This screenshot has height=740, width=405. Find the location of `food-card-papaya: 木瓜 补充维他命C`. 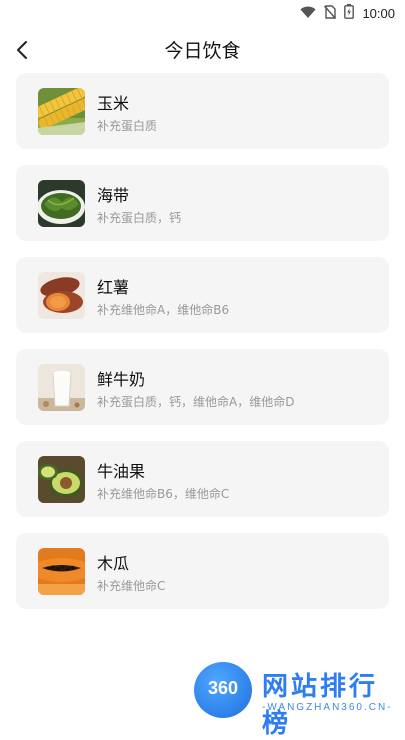

food-card-papaya: 木瓜 补充维他命C is located at coordinates (202, 571).